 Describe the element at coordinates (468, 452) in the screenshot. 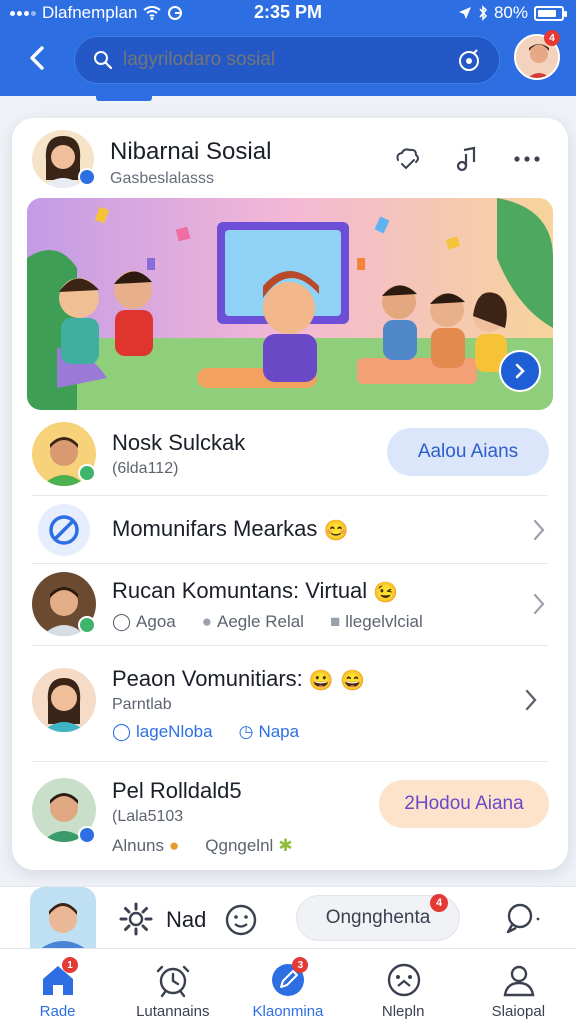

I see `action-button: Aalou Aians` at that location.